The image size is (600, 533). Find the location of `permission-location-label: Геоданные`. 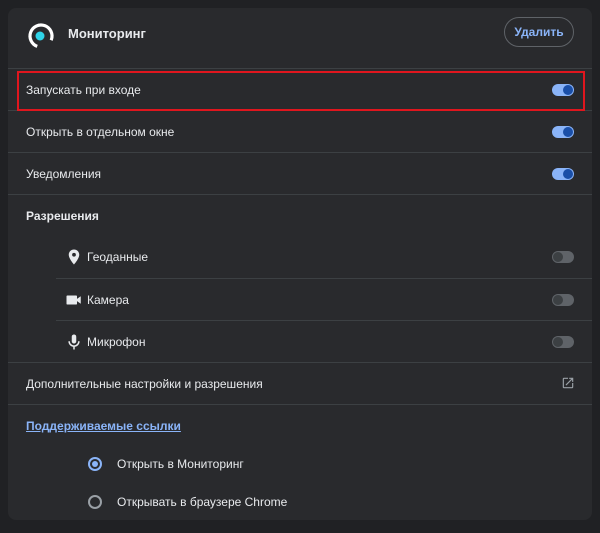

permission-location-label: Геоданные is located at coordinates (118, 257).